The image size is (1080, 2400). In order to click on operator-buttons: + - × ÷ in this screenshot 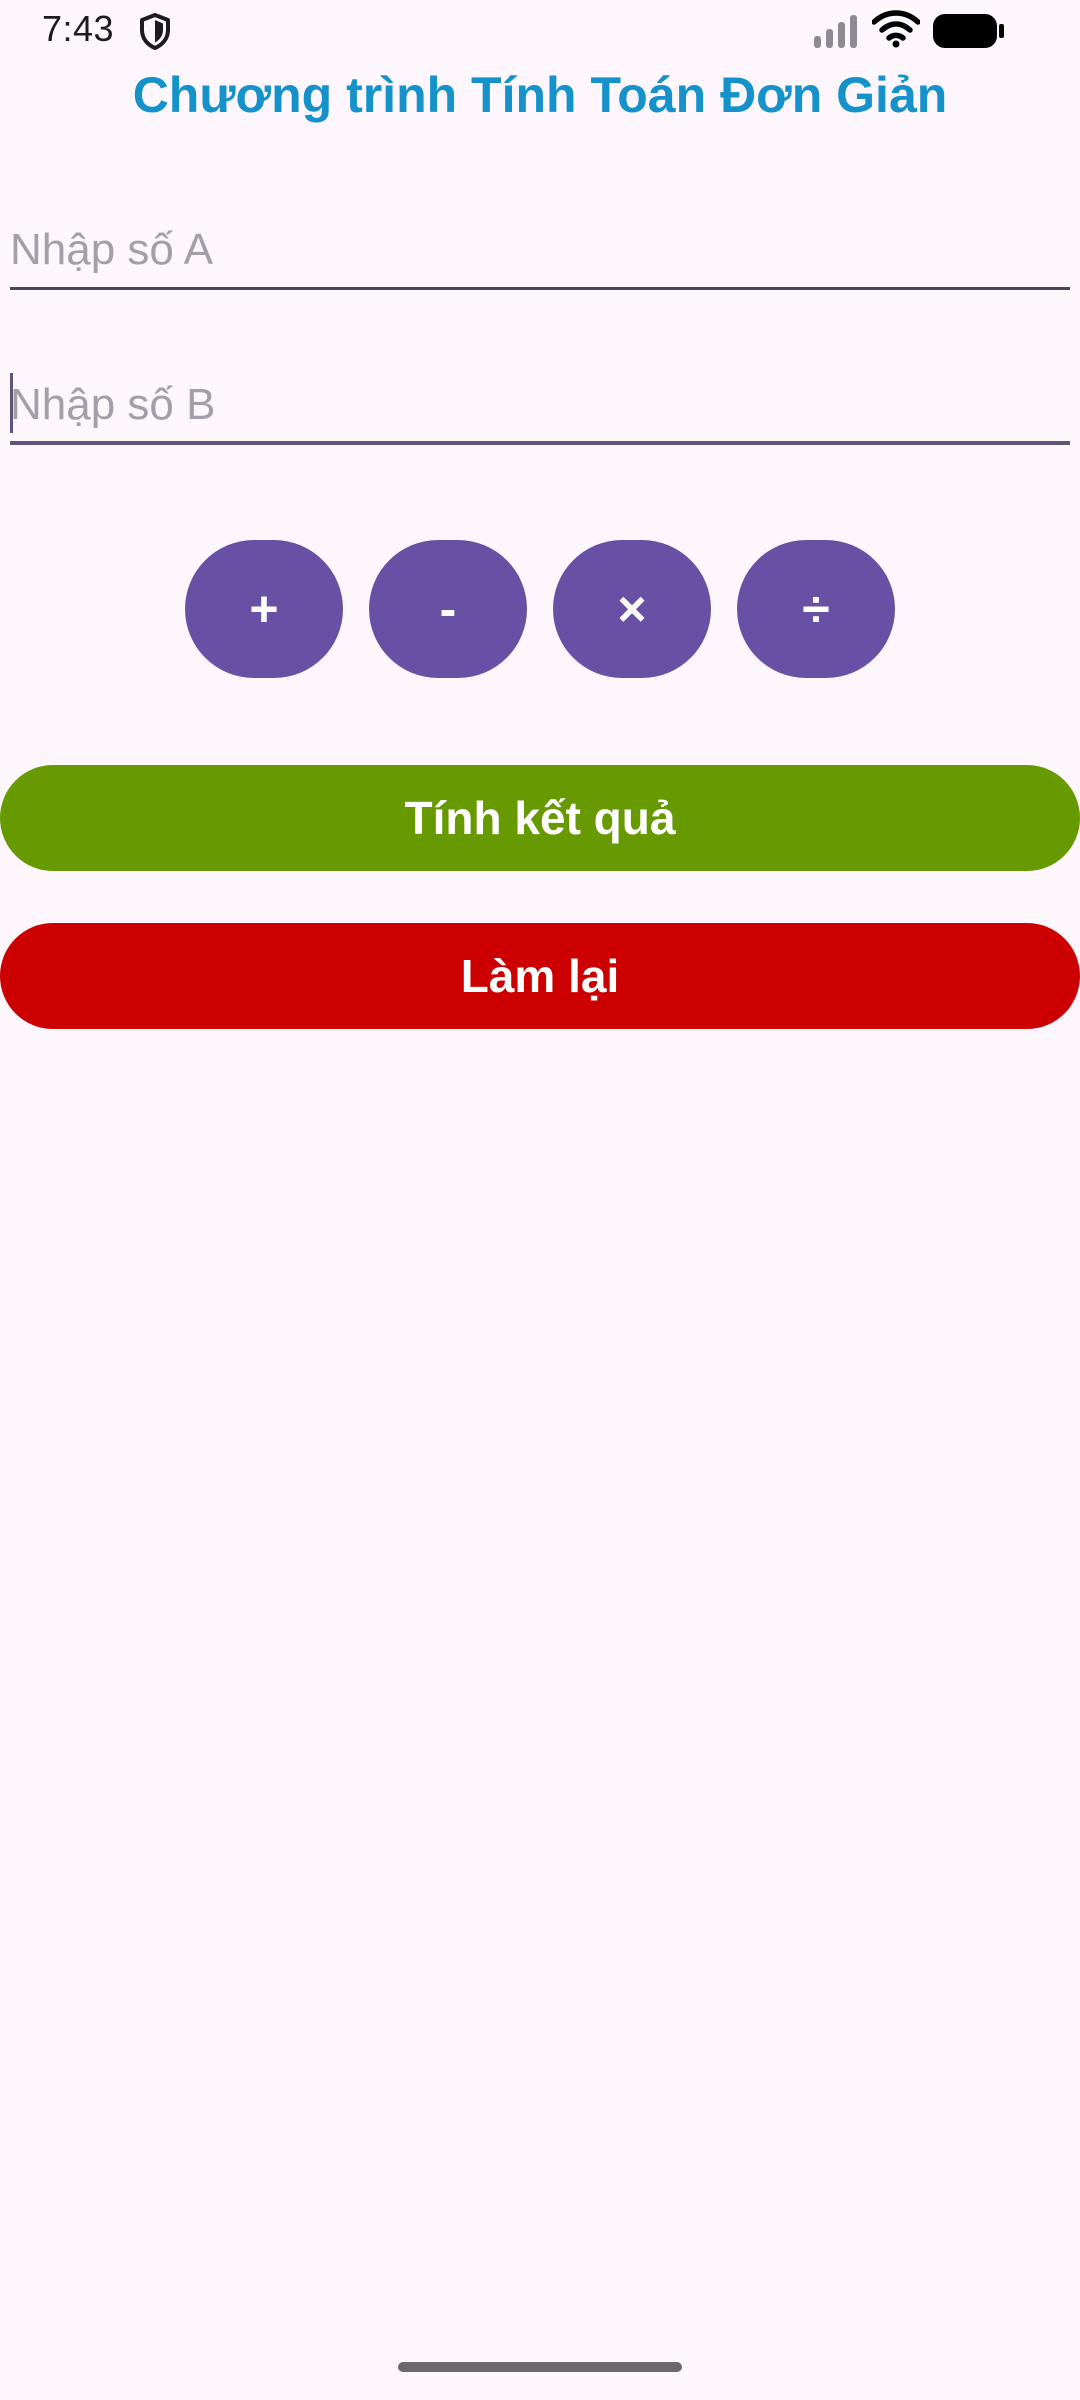, I will do `click(540, 609)`.